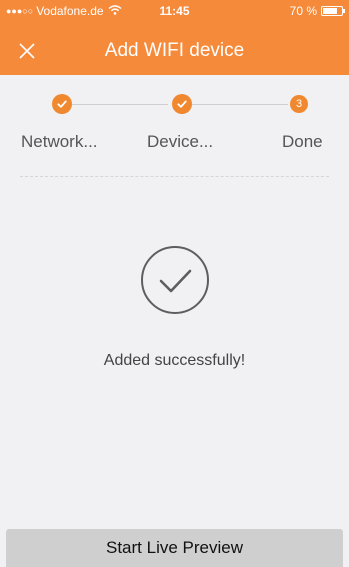 The width and height of the screenshot is (349, 567). I want to click on battery-icon, so click(333, 11).